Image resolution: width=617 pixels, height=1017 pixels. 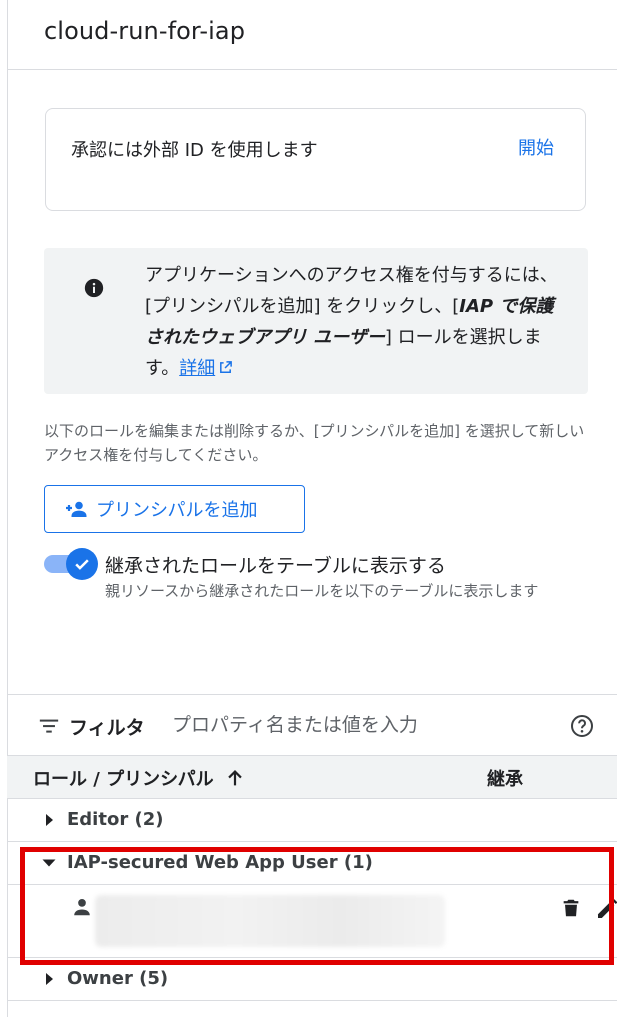 I want to click on toggle-knob, so click(x=82, y=564).